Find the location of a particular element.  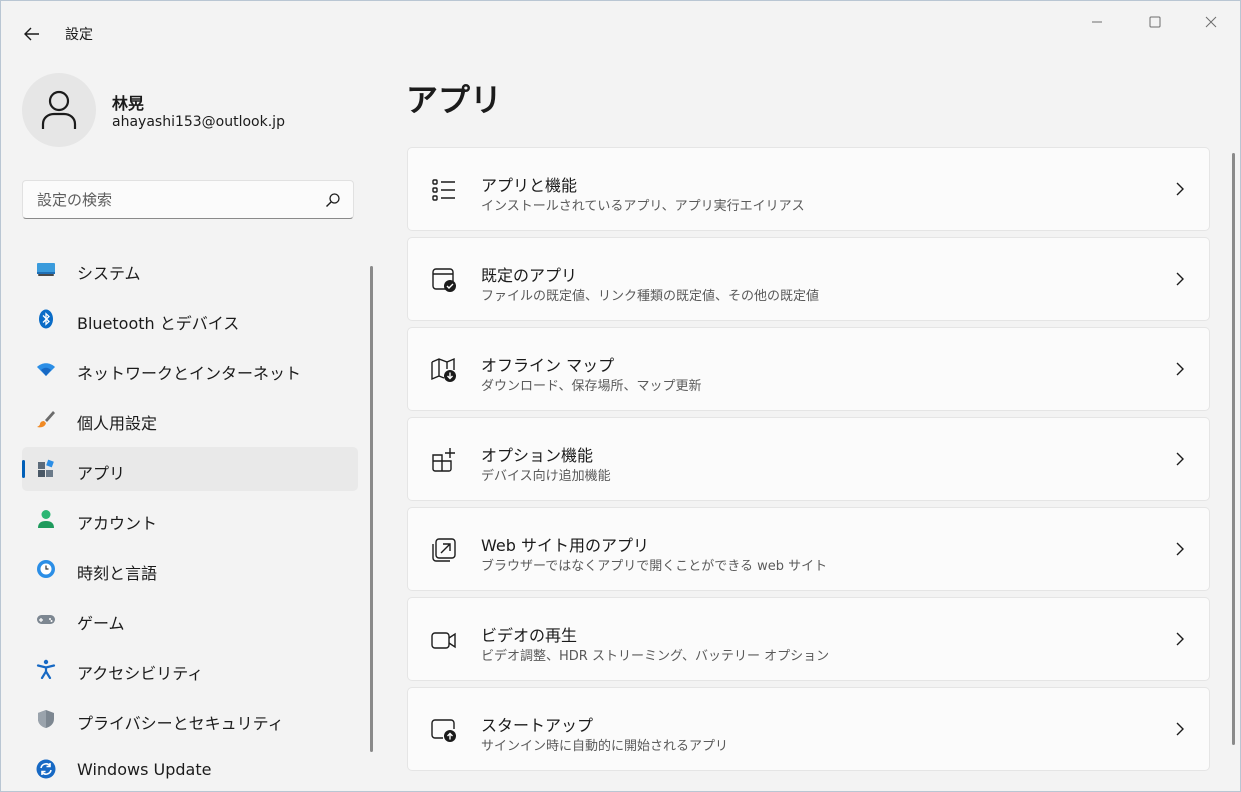

accessibility-icon is located at coordinates (46, 669).